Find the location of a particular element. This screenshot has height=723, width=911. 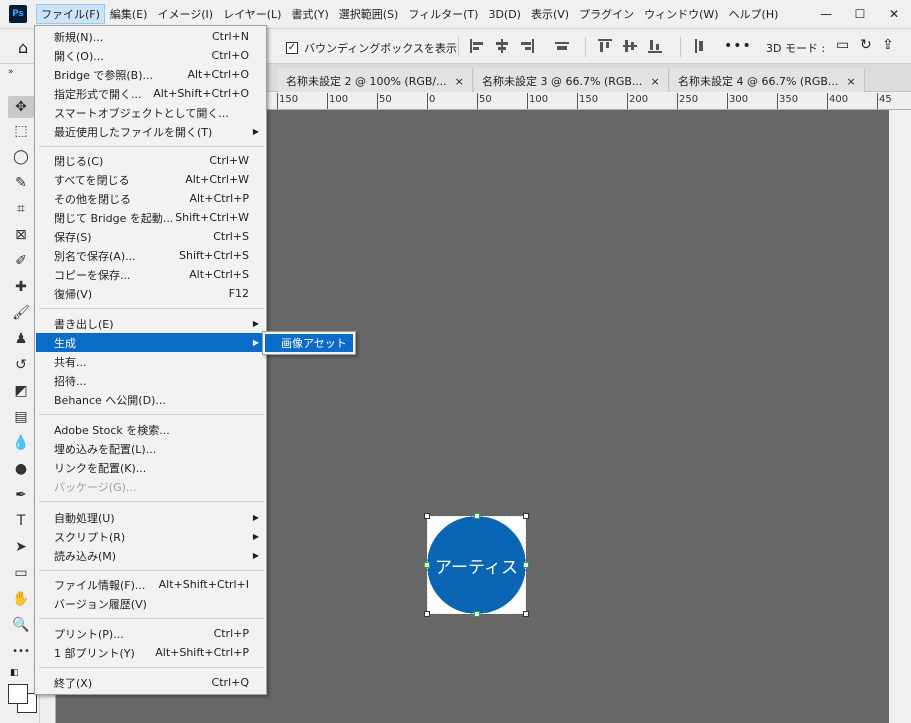

menu-item-browse-bridge: Bridge で参照(B)... Alt+Ctrl+O is located at coordinates (150, 74).